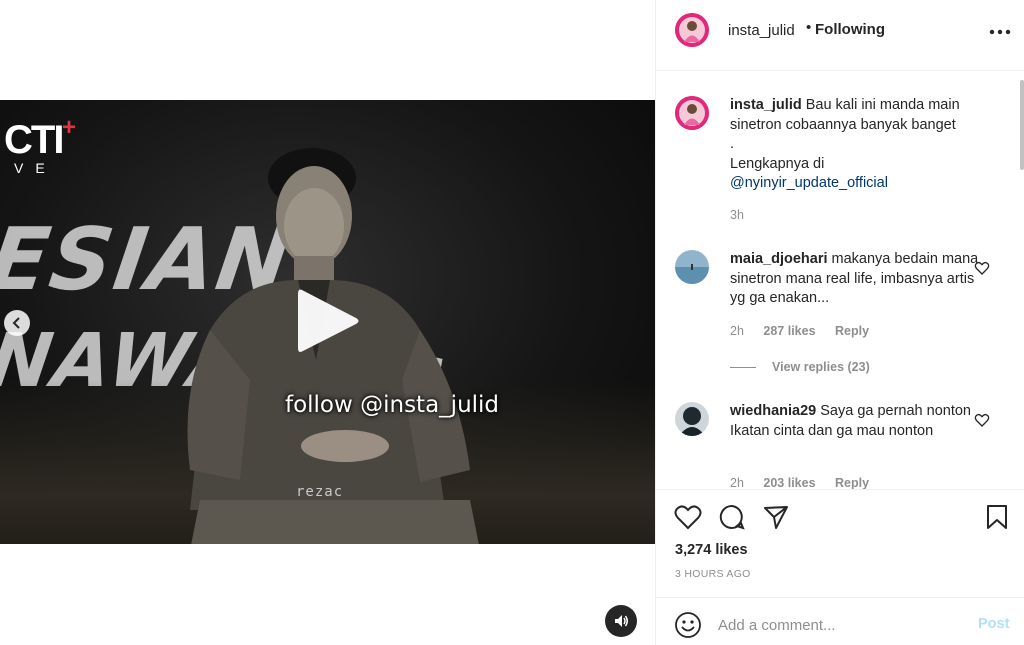 The height and width of the screenshot is (645, 1024). I want to click on bookmark-icon, so click(997, 517).